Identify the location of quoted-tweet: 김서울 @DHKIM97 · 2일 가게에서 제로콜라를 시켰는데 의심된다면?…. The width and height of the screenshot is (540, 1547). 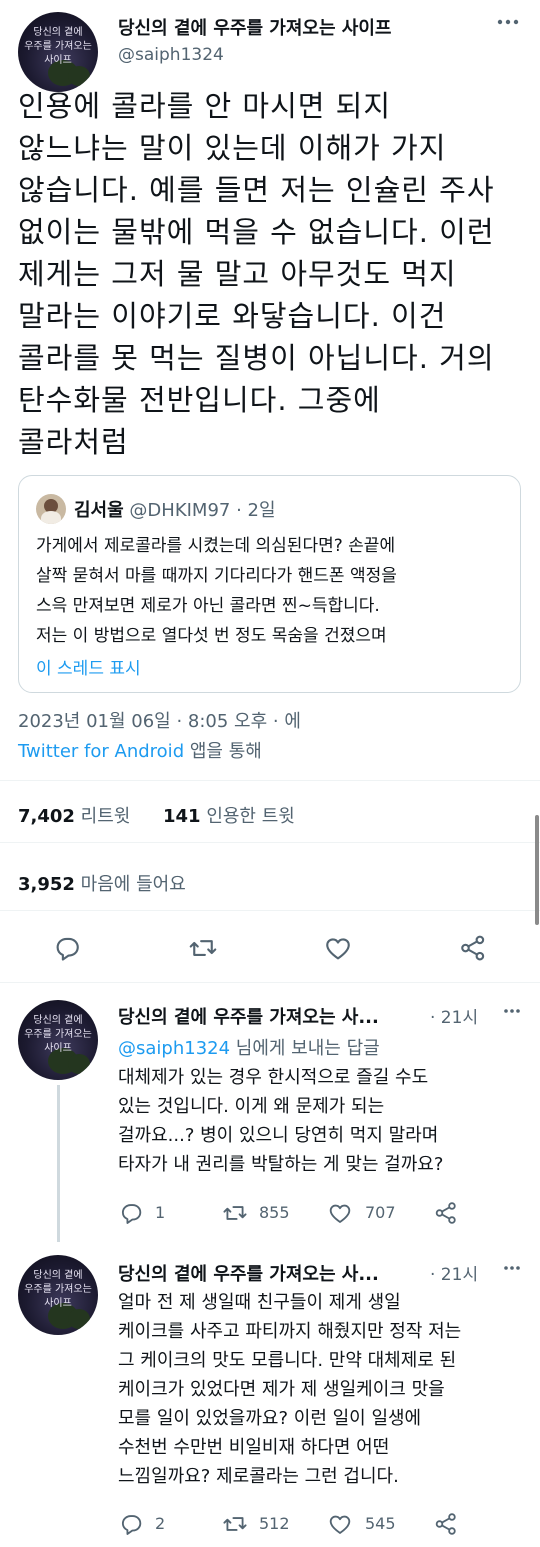
(269, 584).